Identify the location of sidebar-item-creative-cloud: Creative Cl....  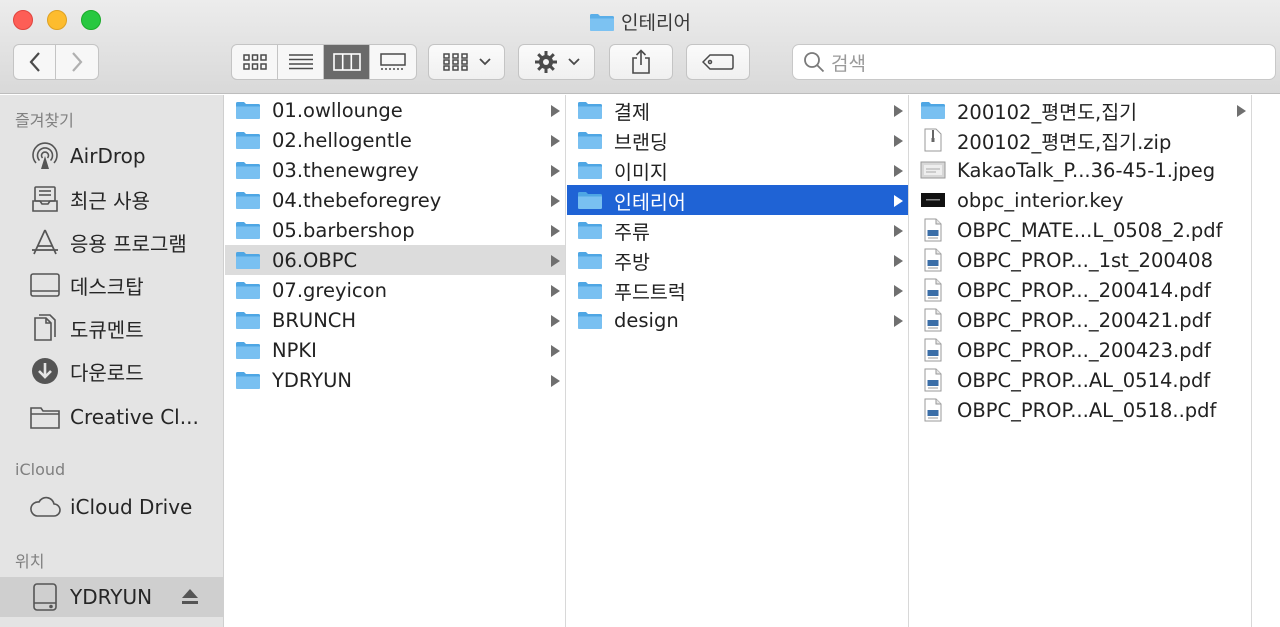
(111, 417).